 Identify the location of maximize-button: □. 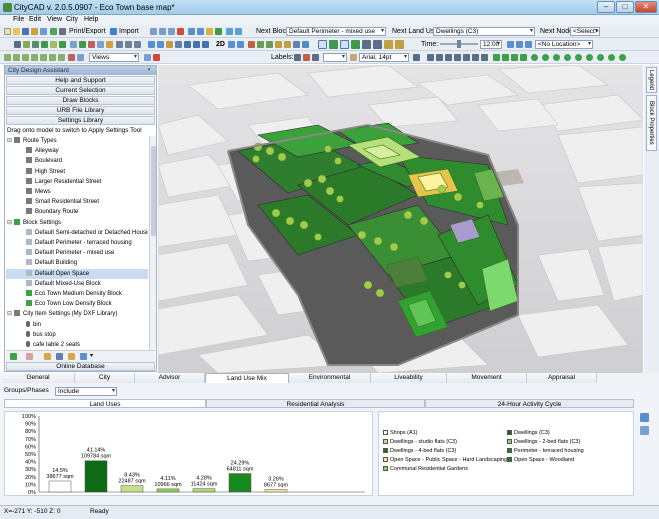
(625, 7).